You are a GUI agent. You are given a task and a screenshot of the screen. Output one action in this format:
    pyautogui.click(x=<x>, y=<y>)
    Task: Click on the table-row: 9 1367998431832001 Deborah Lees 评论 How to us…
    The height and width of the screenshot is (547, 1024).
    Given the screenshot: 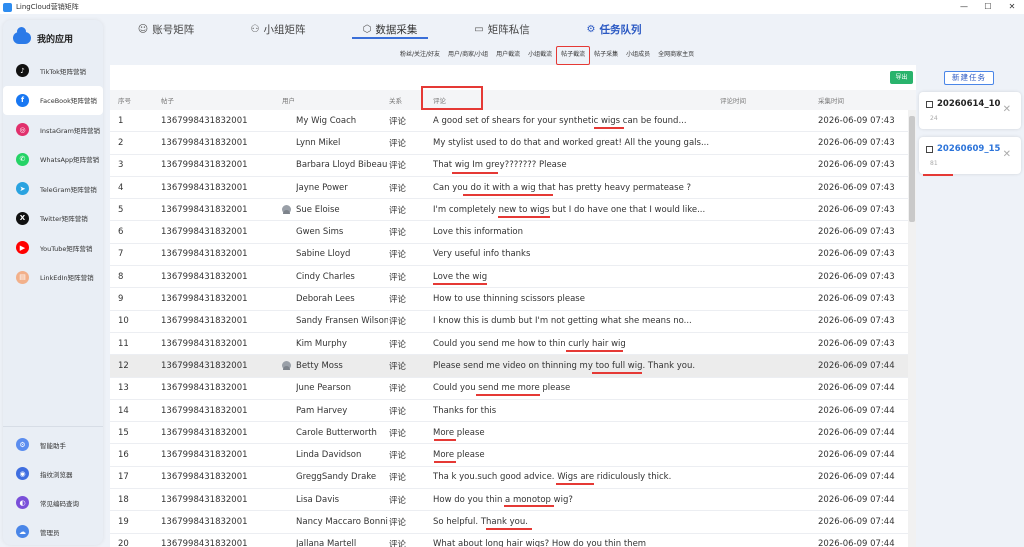 What is the action you would take?
    pyautogui.click(x=509, y=299)
    